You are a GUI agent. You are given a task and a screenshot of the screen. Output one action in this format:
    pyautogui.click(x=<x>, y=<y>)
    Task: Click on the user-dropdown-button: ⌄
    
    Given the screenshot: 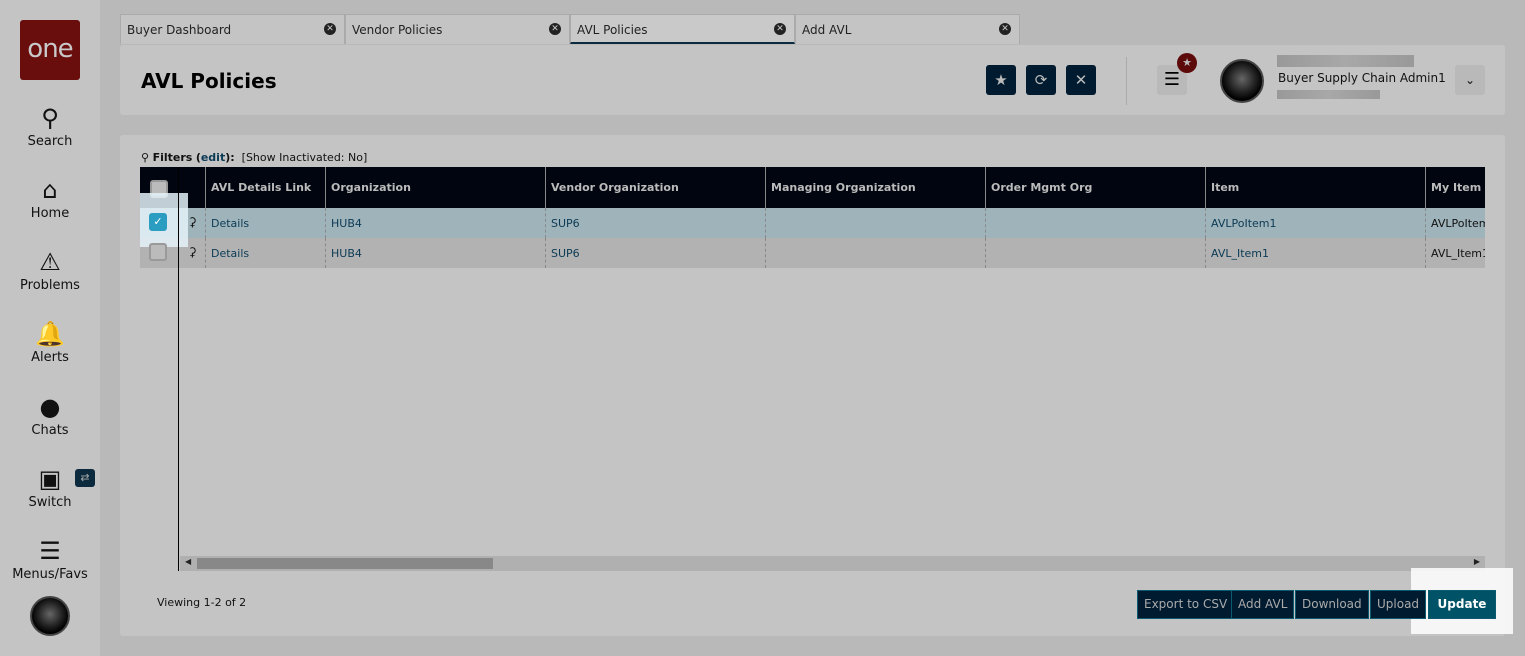 What is the action you would take?
    pyautogui.click(x=1470, y=80)
    